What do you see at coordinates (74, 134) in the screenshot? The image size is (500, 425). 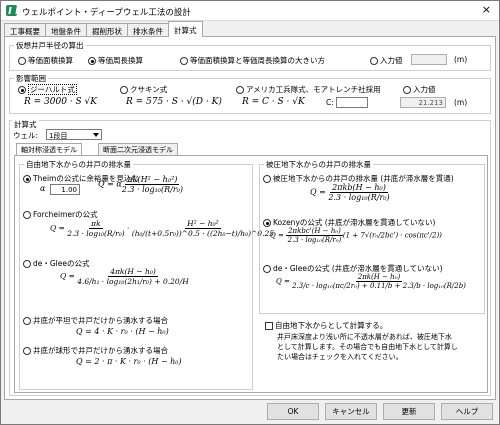 I see `well-select: 1段目` at bounding box center [74, 134].